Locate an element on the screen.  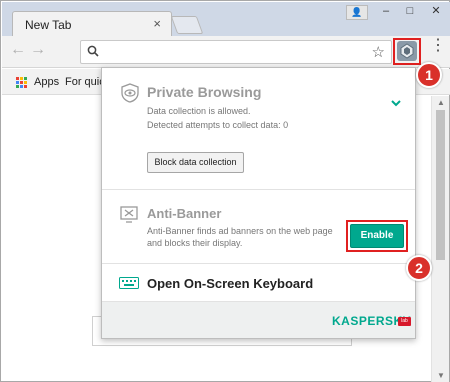
page-scrollbar: ▲ ▼ is located at coordinates (440, 239).